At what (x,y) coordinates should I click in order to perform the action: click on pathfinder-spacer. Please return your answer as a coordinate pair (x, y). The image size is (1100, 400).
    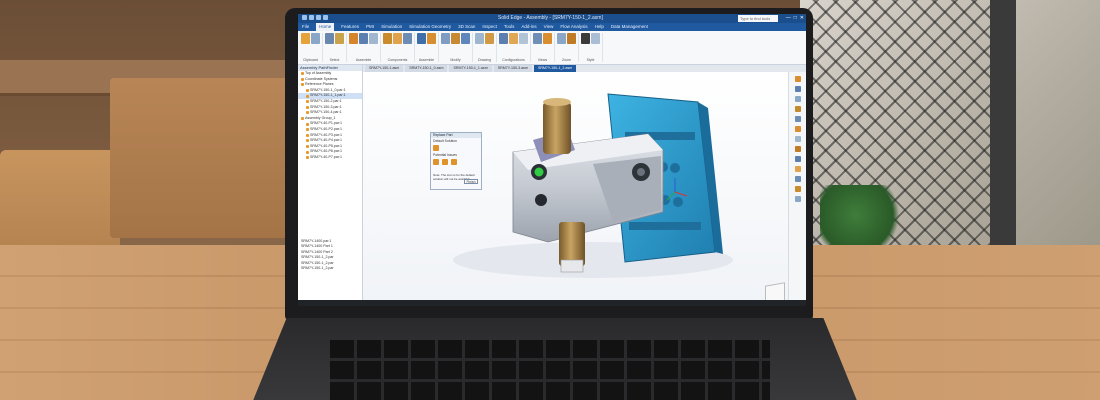
    Looking at the image, I should click on (330, 200).